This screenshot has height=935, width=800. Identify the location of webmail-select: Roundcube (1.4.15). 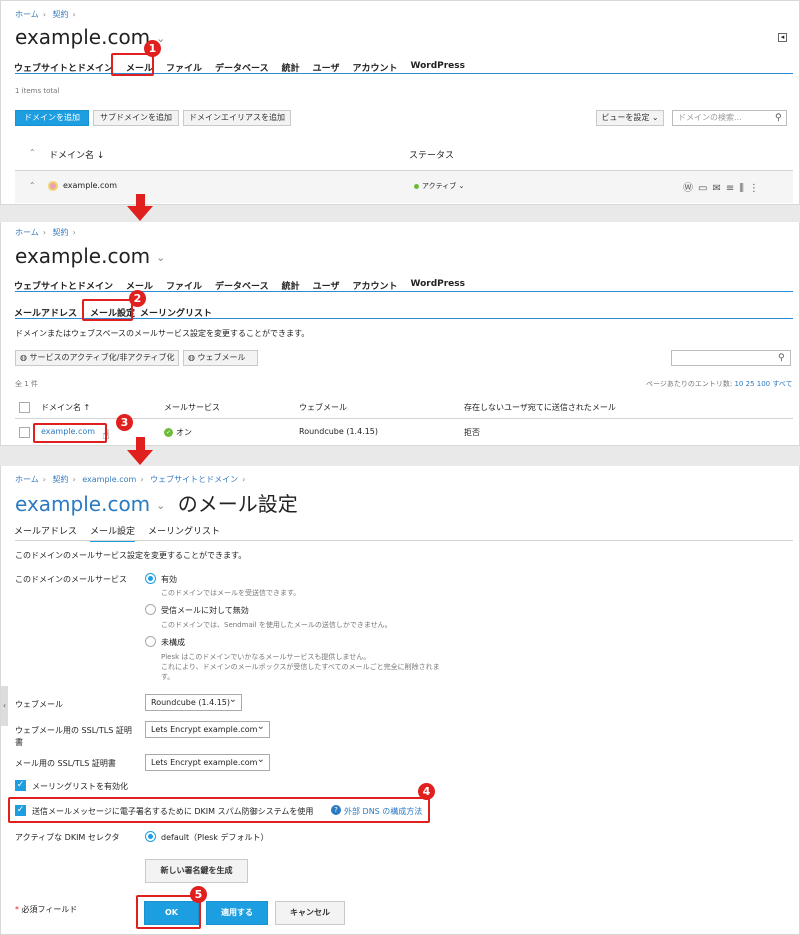
(193, 701).